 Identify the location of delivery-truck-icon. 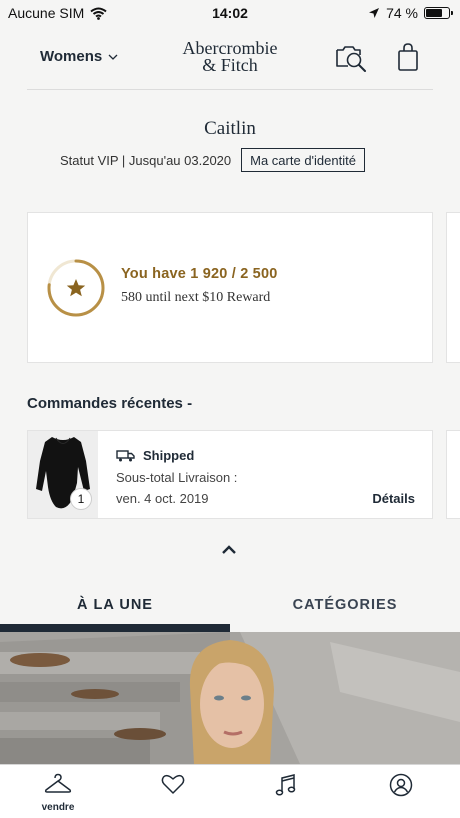
(125, 455).